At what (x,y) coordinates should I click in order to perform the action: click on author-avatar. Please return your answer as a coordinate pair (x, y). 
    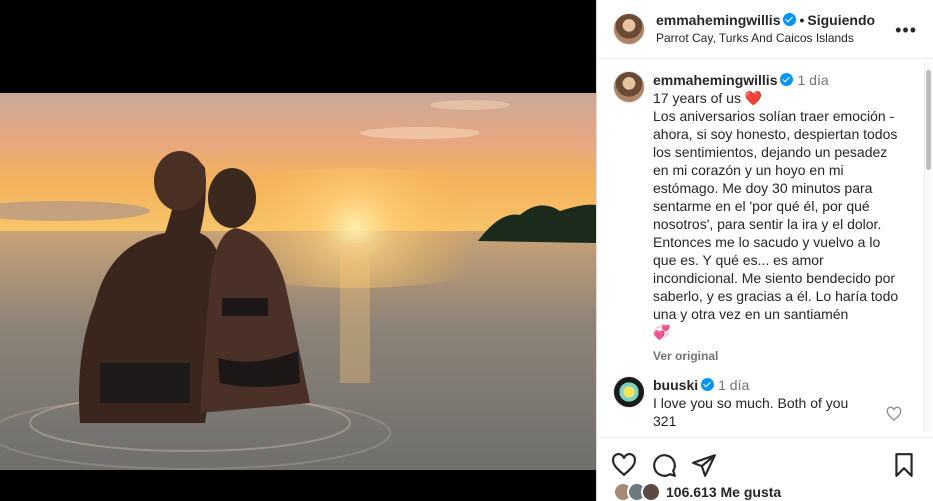
    Looking at the image, I should click on (629, 29).